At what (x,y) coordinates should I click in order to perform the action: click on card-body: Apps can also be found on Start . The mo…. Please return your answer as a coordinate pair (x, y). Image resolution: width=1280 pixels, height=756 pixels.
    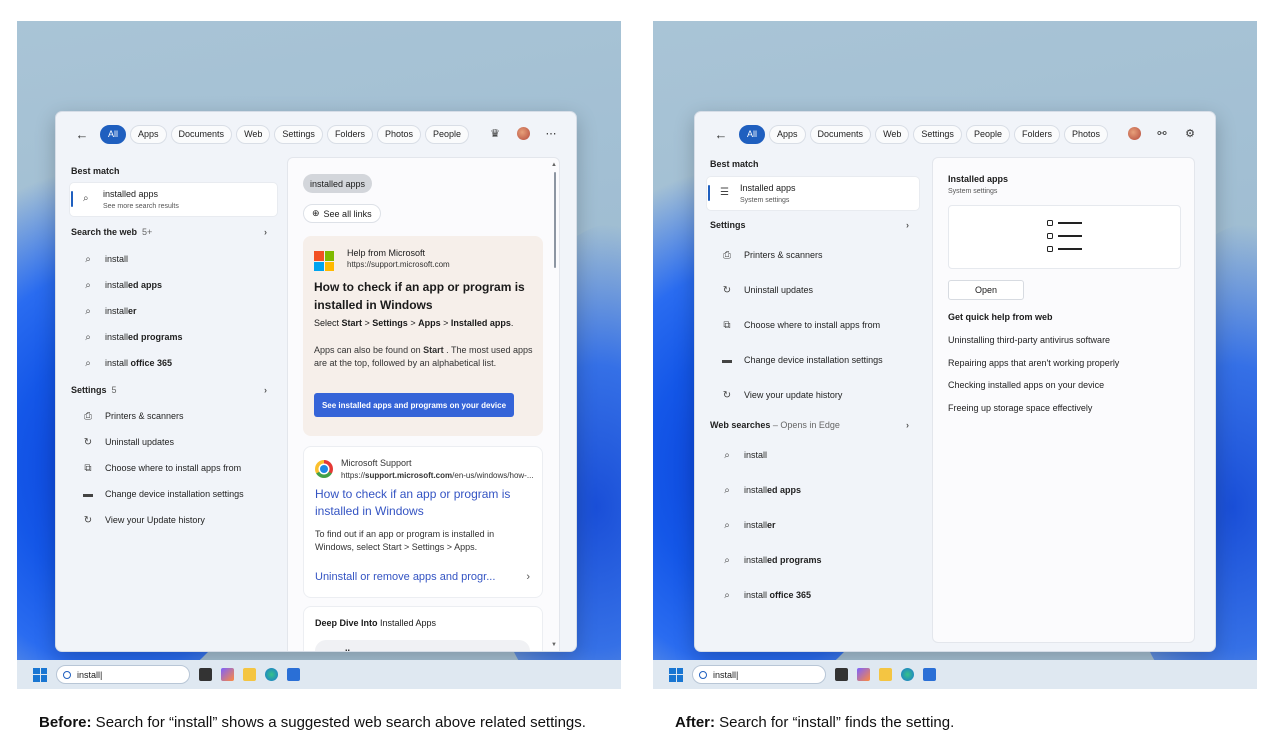
    Looking at the image, I should click on (423, 356).